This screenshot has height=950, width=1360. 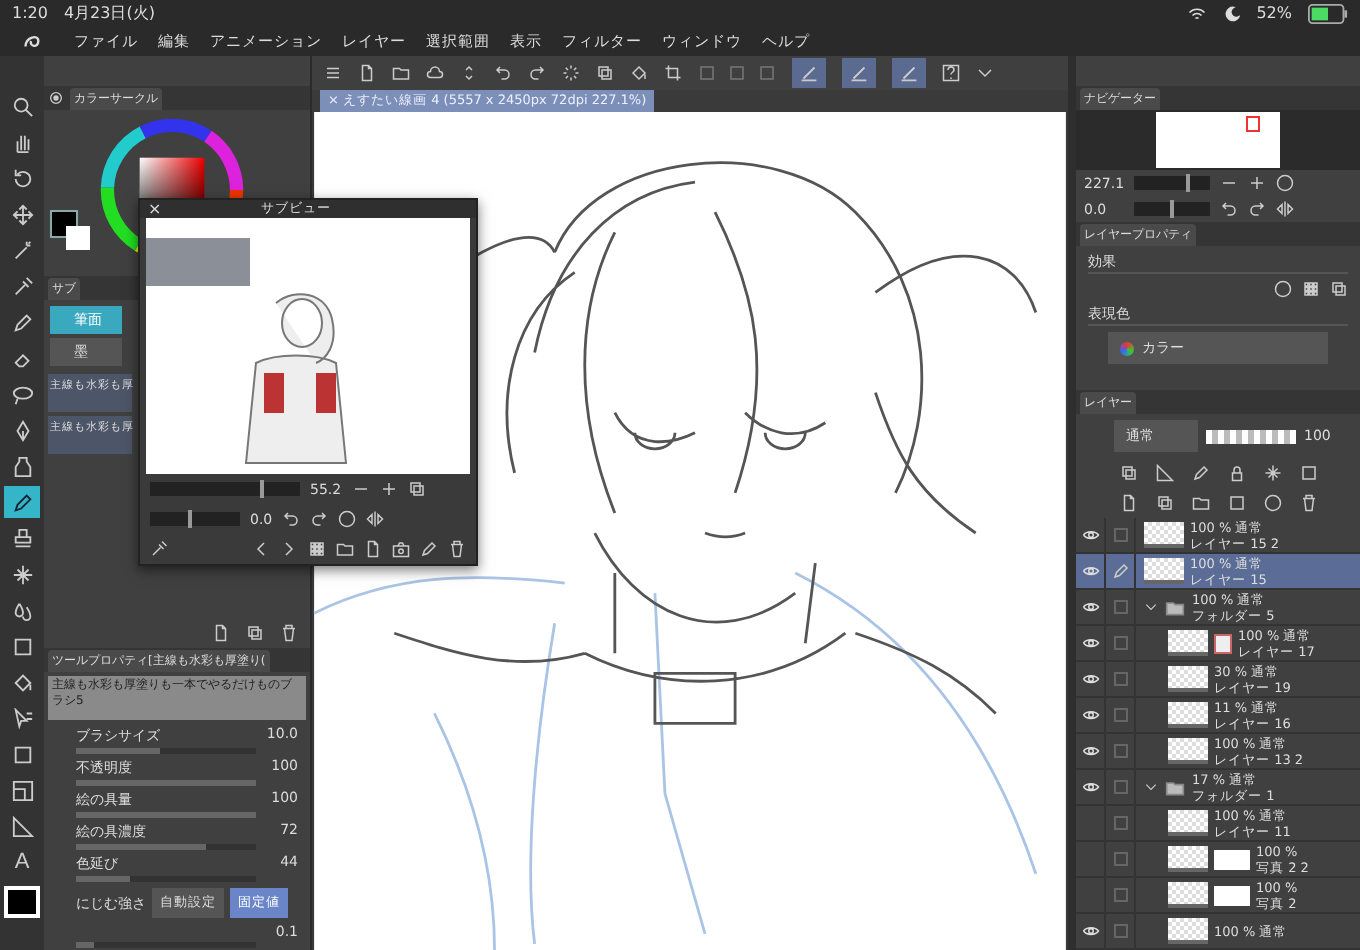 What do you see at coordinates (1200, 503) in the screenshot?
I see `new-folder-icon` at bounding box center [1200, 503].